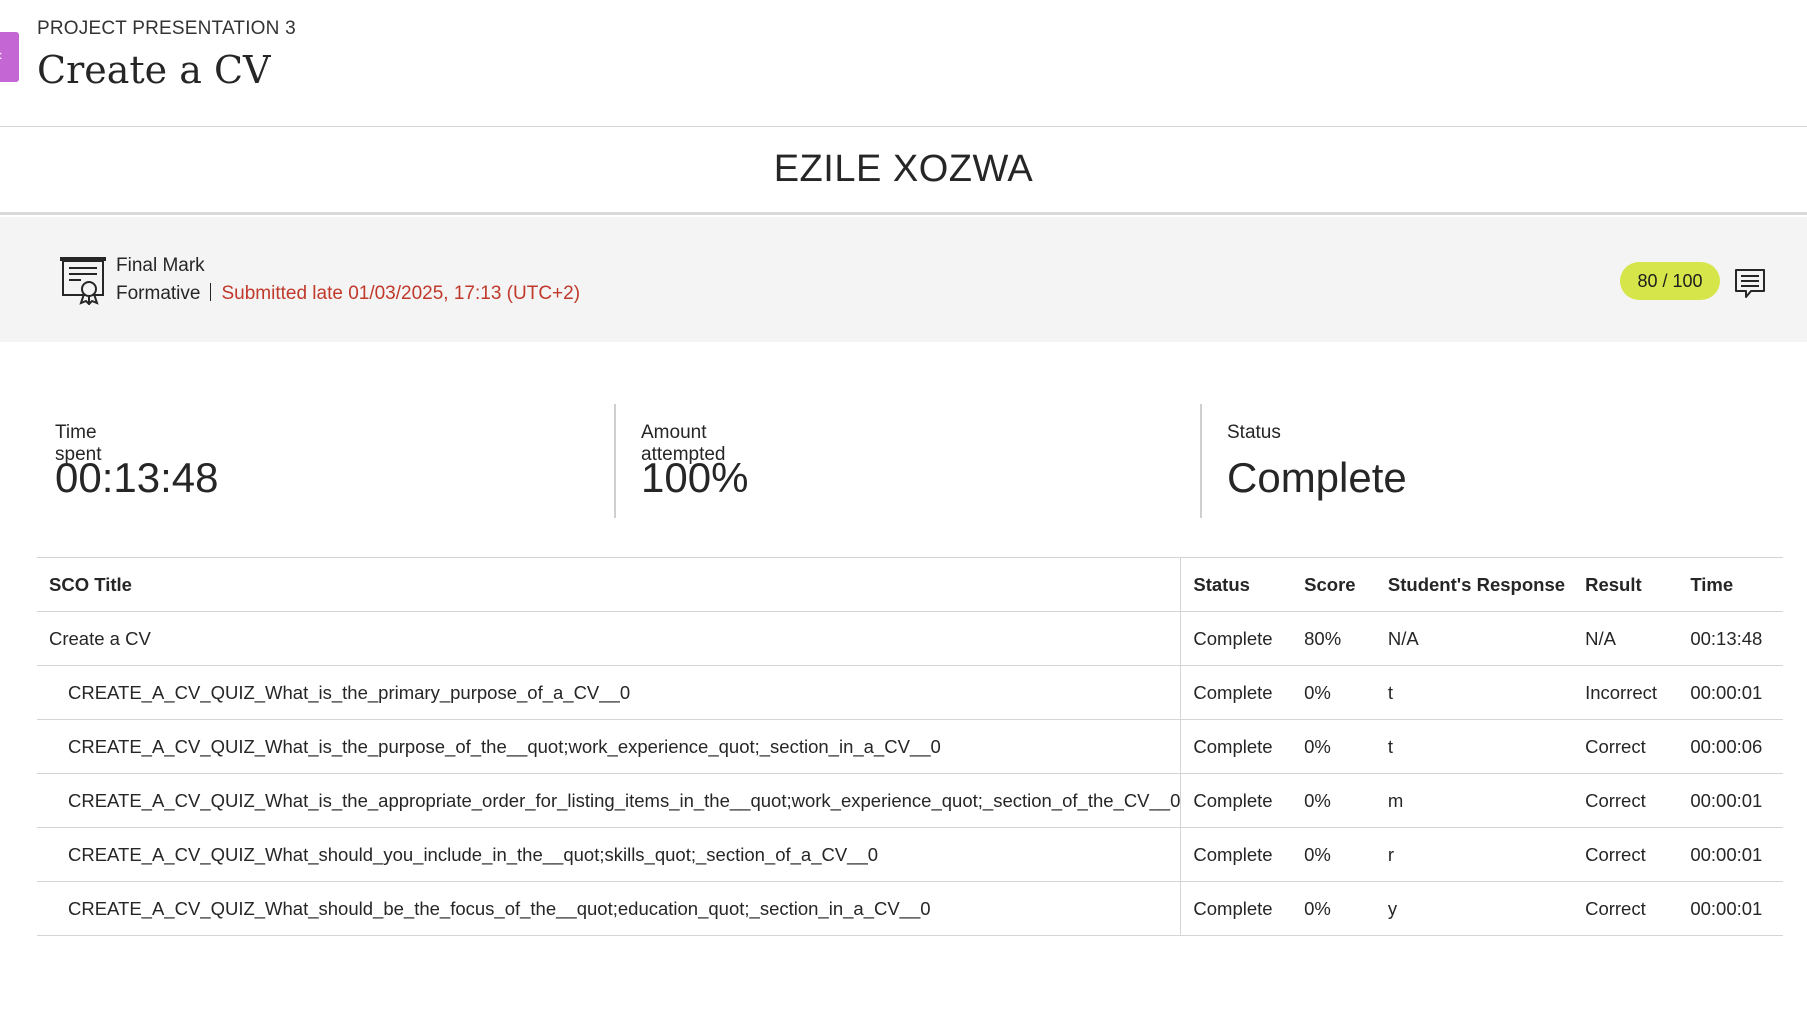 The height and width of the screenshot is (1026, 1807). Describe the element at coordinates (1750, 283) in the screenshot. I see `feedback-icon` at that location.